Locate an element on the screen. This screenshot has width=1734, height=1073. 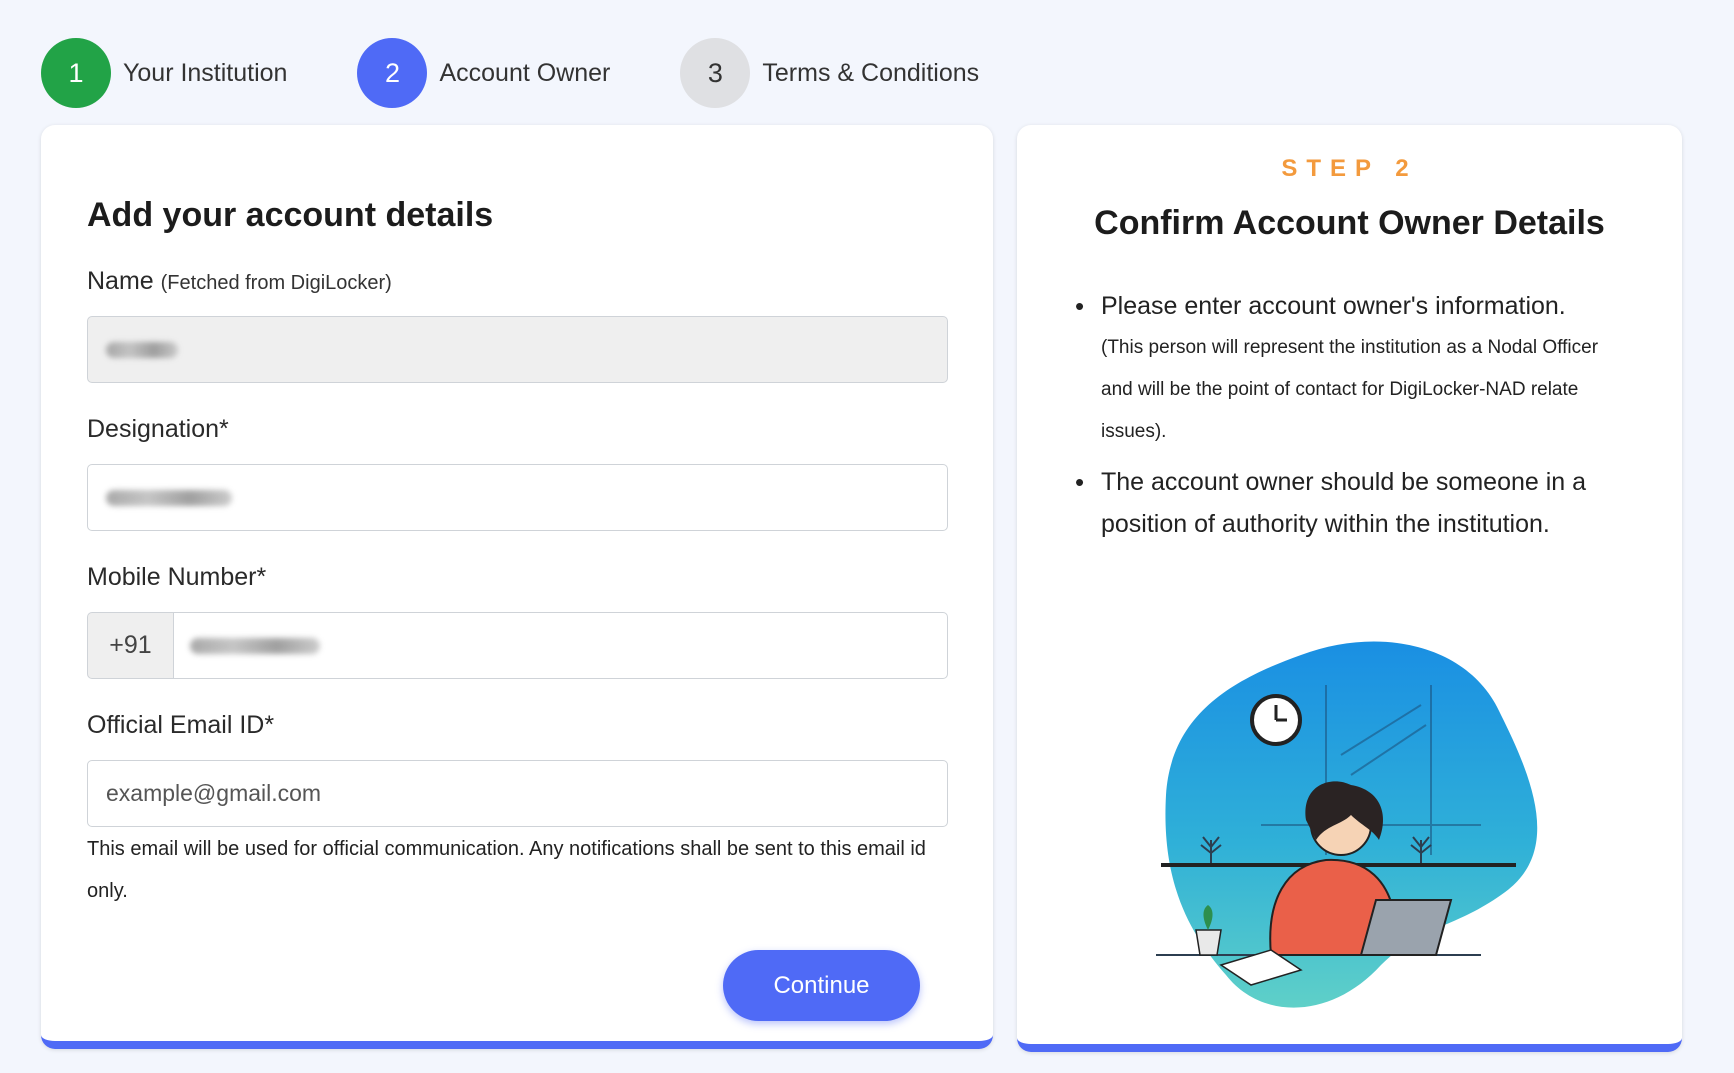
designation-redacted-value is located at coordinates (169, 497).